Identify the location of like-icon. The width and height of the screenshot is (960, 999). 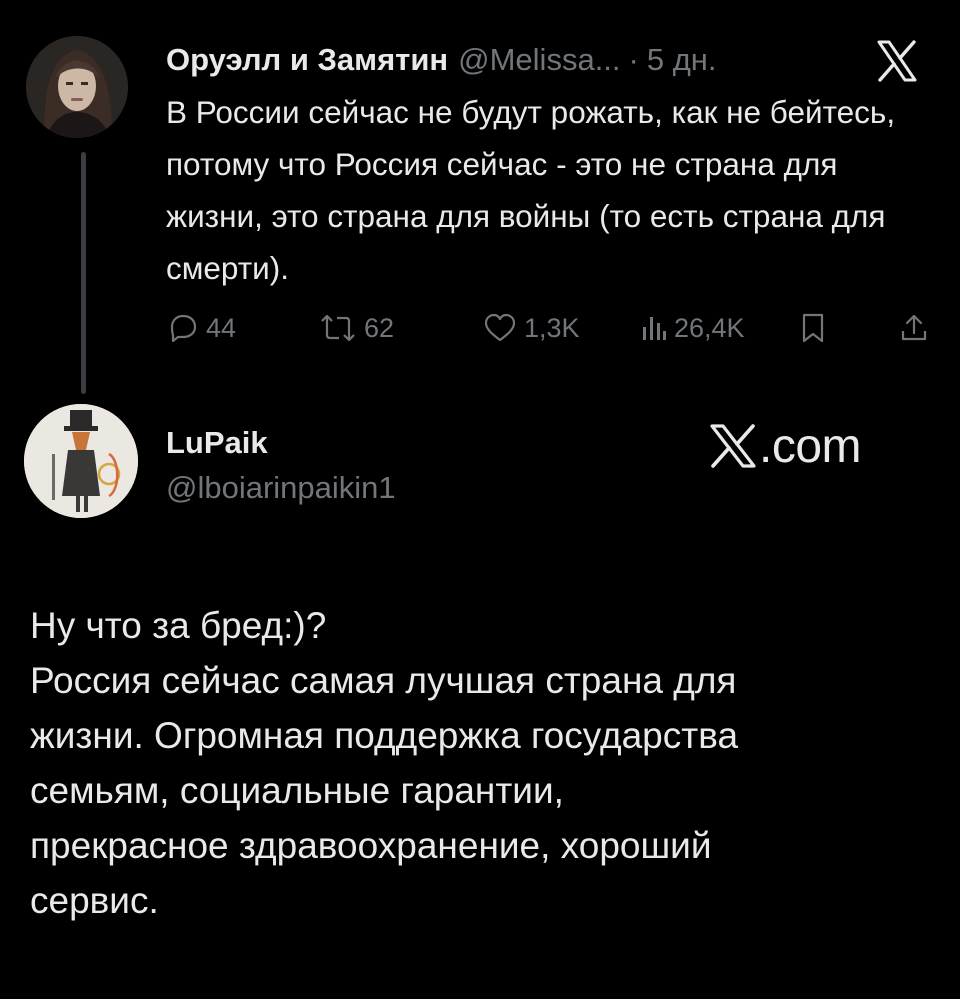
(500, 327).